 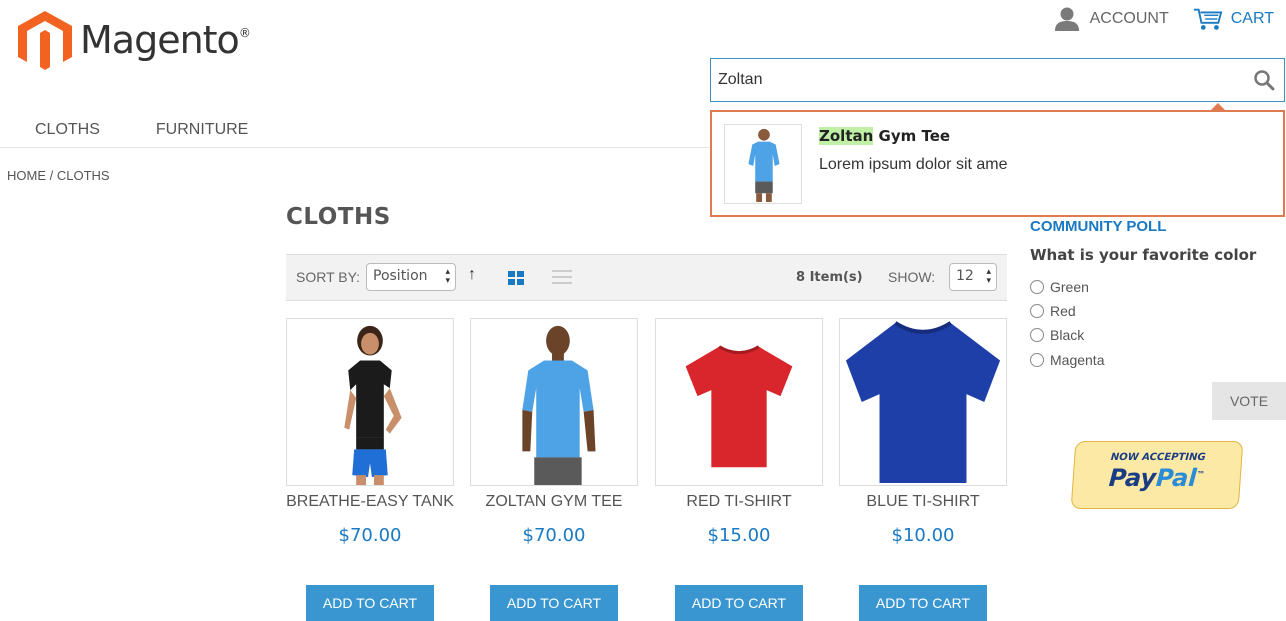 What do you see at coordinates (1143, 255) in the screenshot?
I see `poll-question: What is your favorite color` at bounding box center [1143, 255].